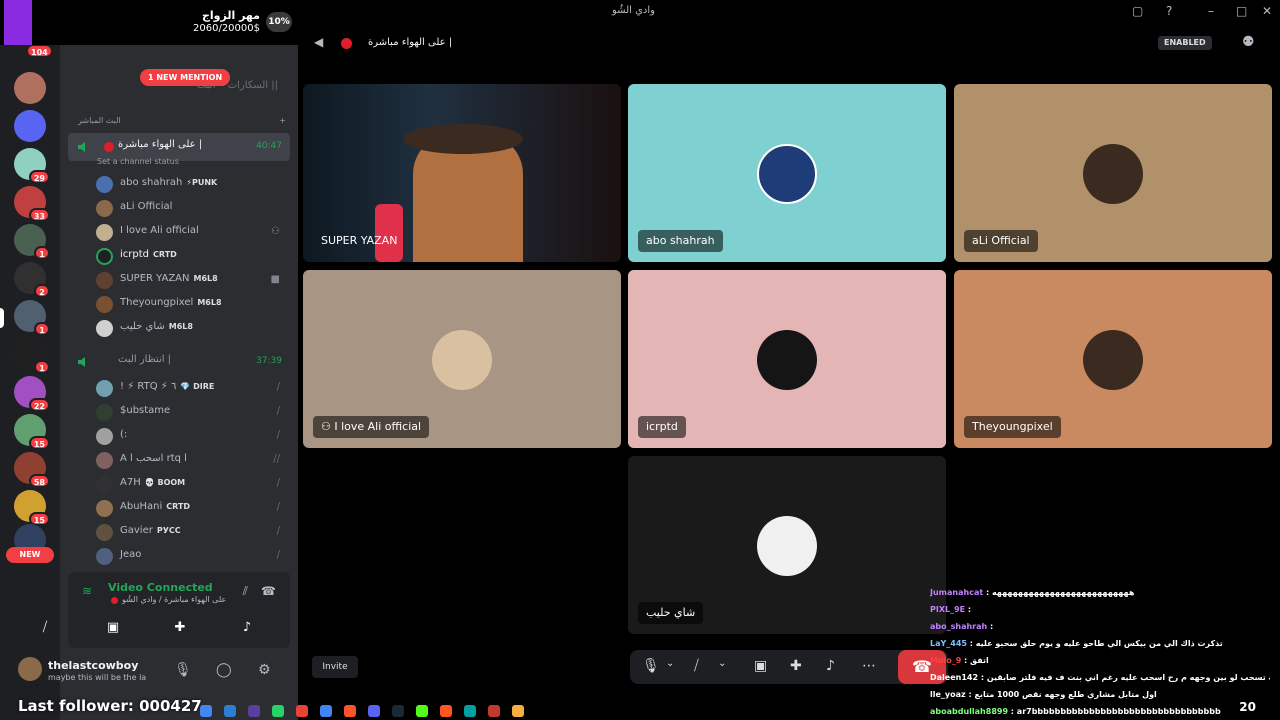 This screenshot has width=1280, height=720. Describe the element at coordinates (245, 591) in the screenshot. I see `noise-suppression-icon: ⫽` at that location.